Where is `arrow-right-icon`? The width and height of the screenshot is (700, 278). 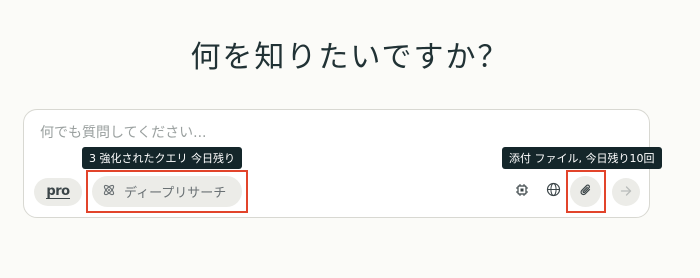 arrow-right-icon is located at coordinates (626, 192).